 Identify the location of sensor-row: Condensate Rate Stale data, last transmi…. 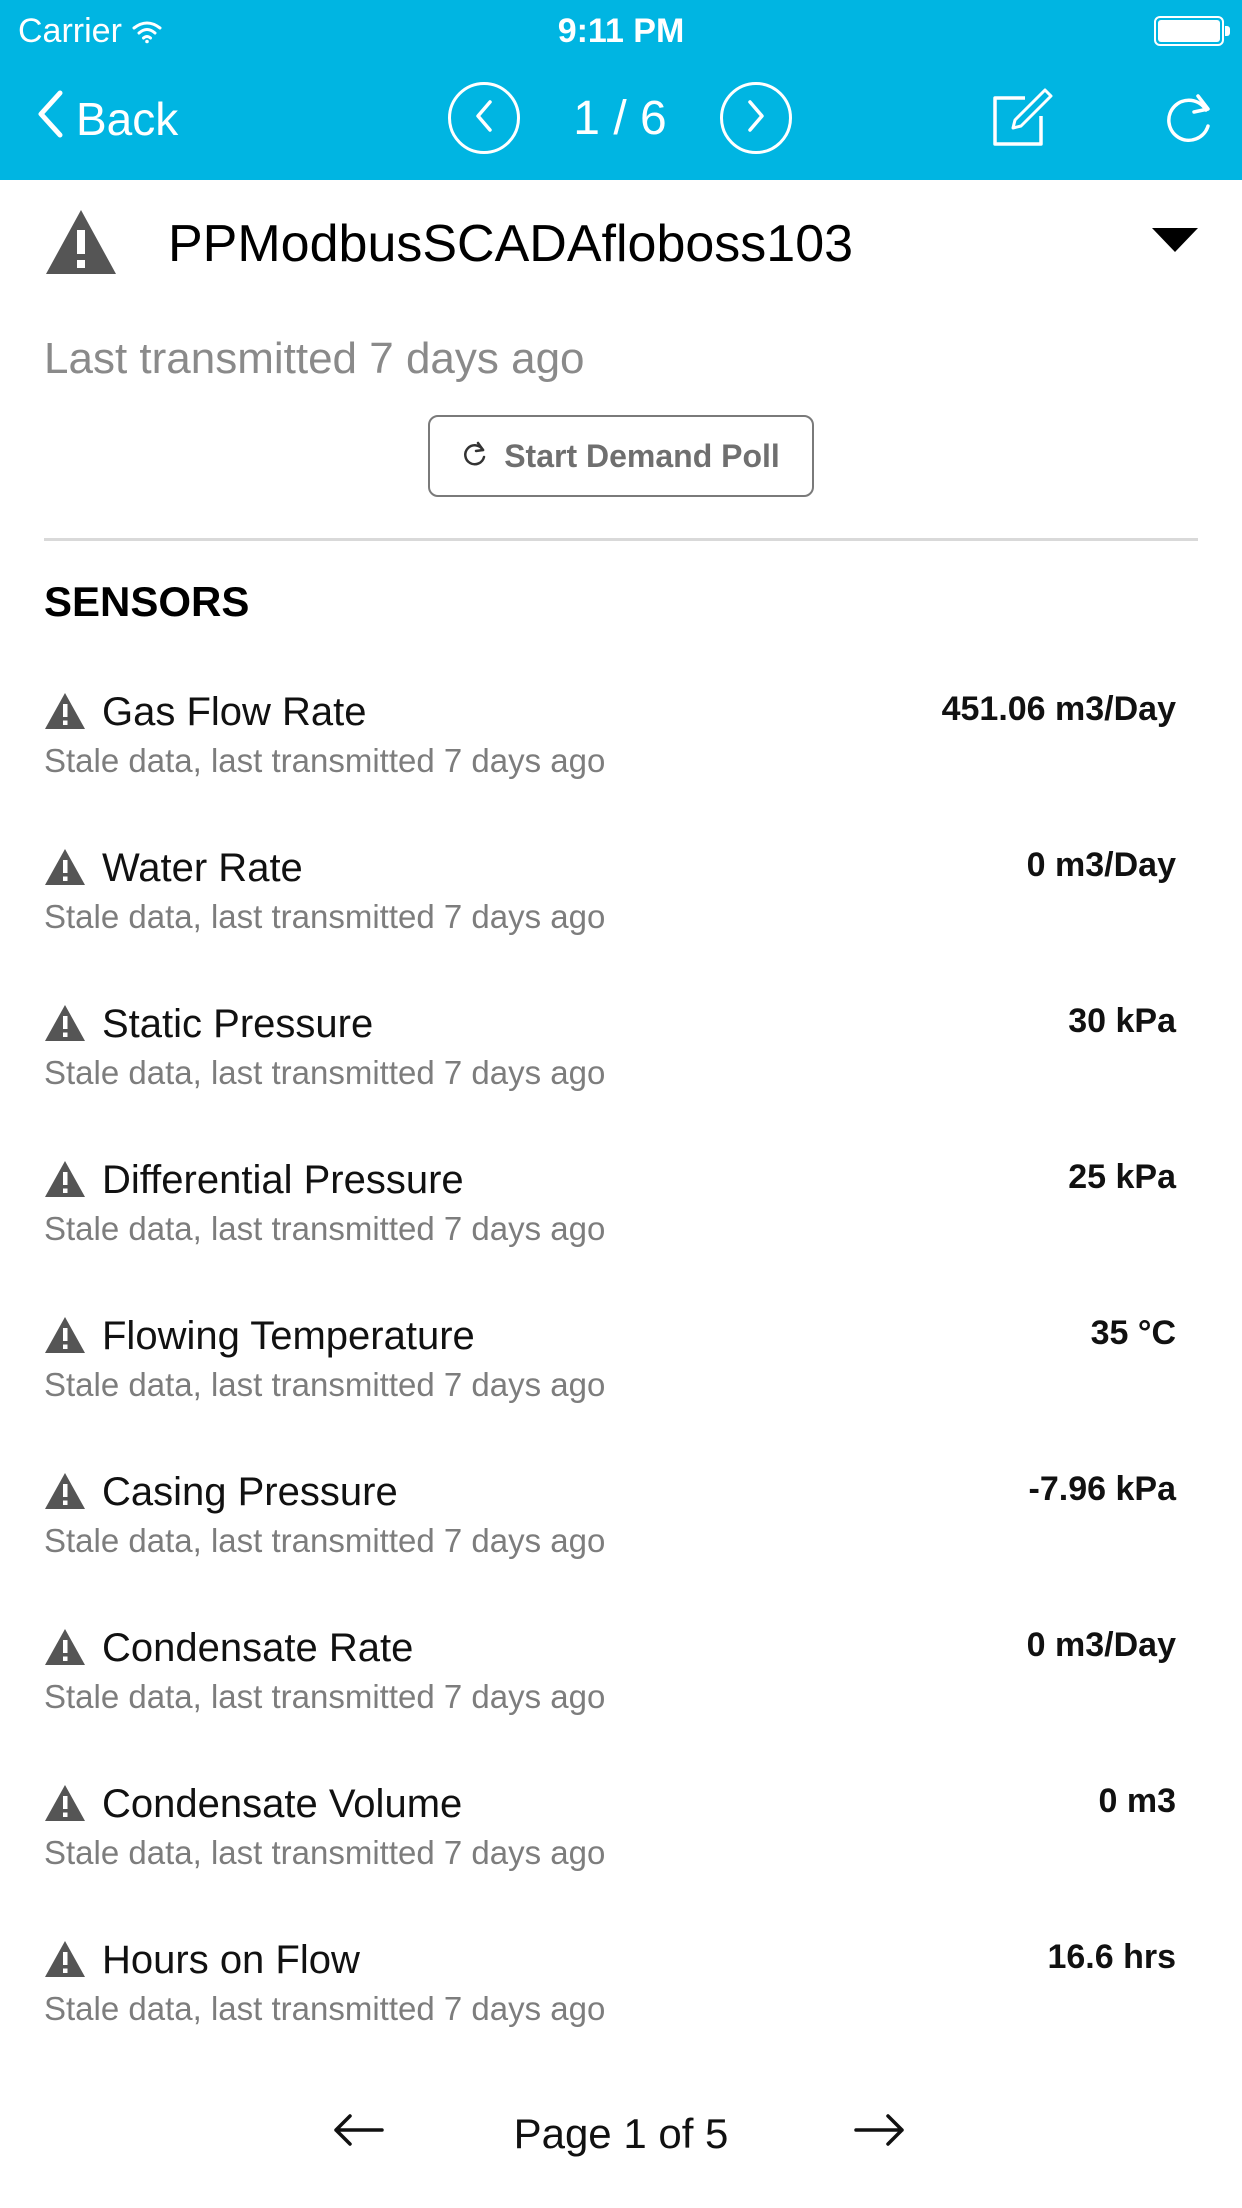
(621, 1694).